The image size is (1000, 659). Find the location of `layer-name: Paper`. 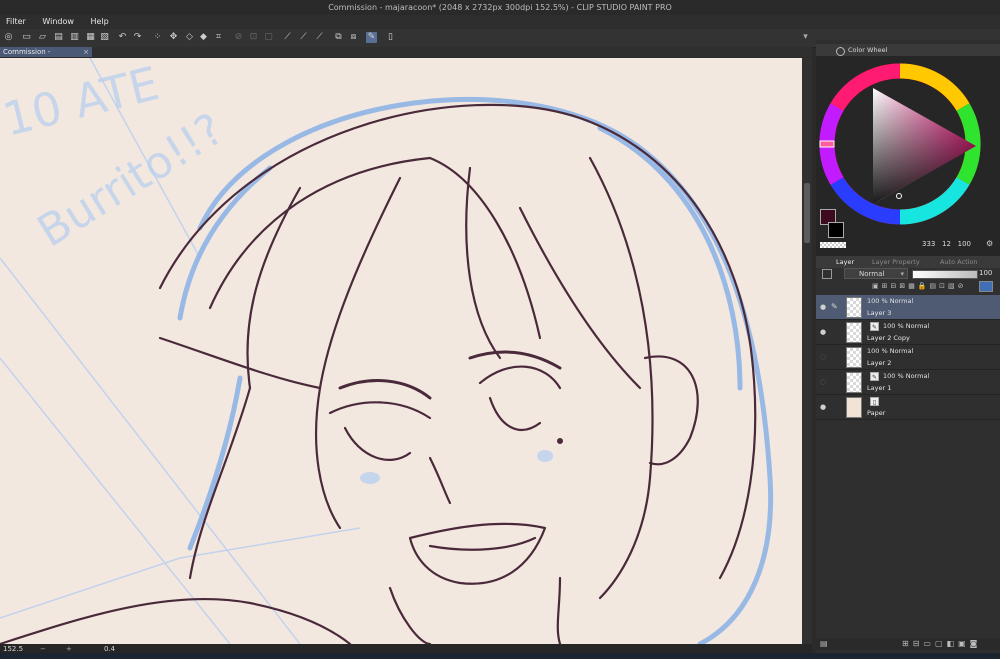

layer-name: Paper is located at coordinates (876, 413).